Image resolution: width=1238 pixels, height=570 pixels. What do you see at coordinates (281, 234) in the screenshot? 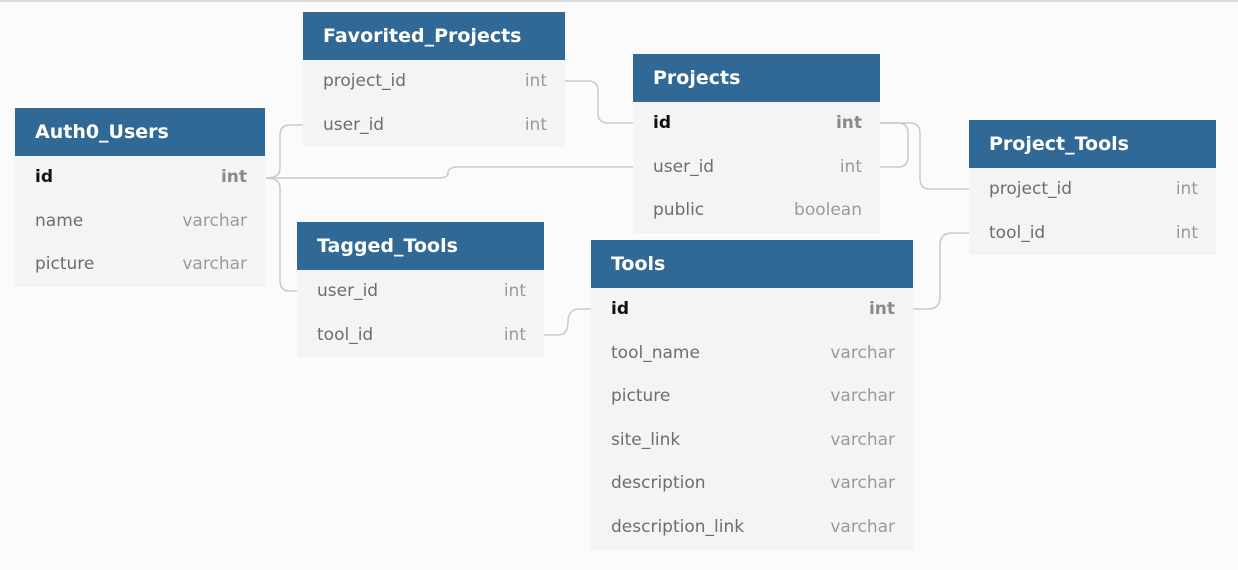
I see `link-tagged-tools-user-to-auth0-users-id` at bounding box center [281, 234].